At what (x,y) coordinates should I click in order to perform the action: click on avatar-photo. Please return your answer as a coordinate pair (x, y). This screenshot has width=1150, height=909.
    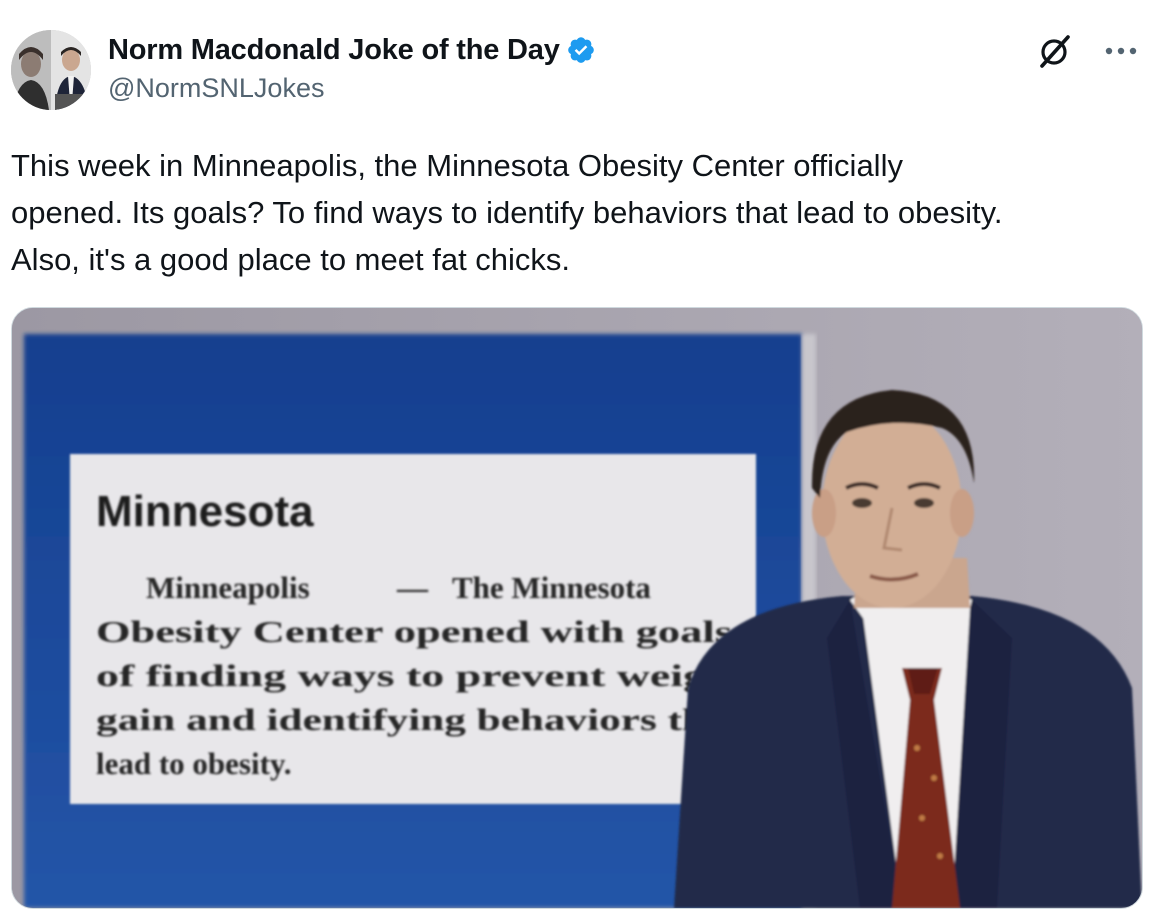
    Looking at the image, I should click on (51, 70).